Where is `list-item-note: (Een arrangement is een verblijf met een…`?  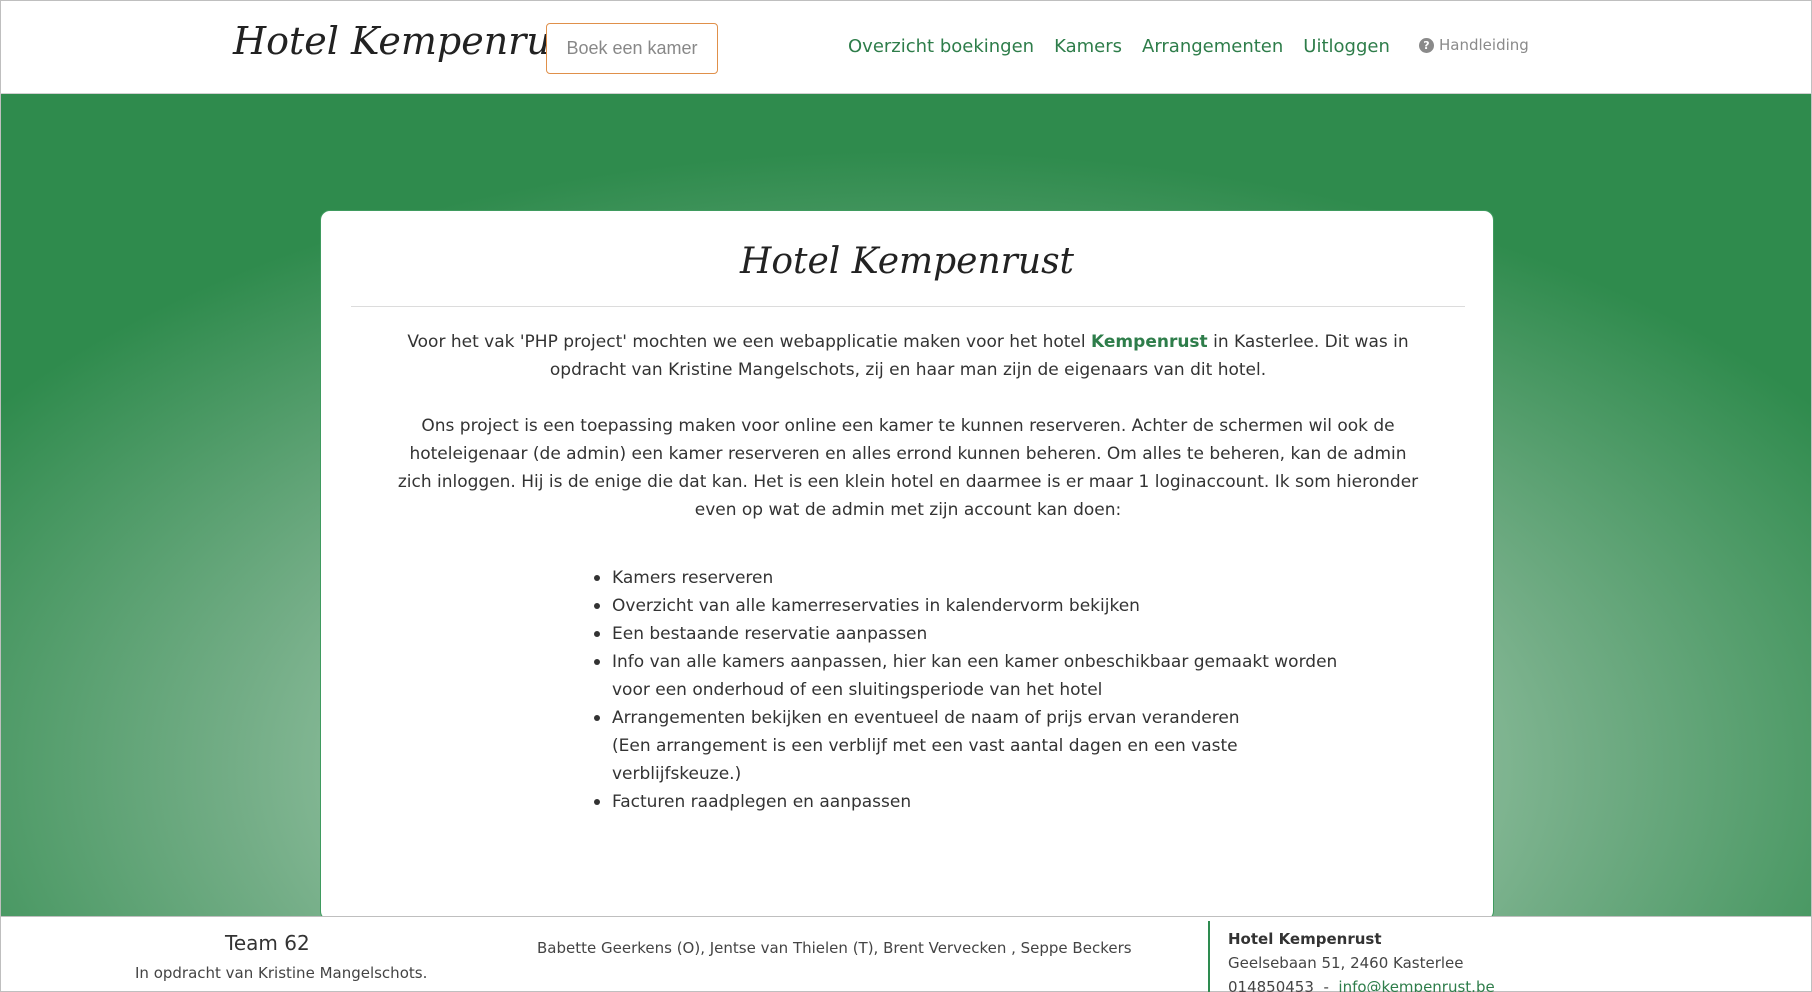 list-item-note: (Een arrangement is een verblijf met een… is located at coordinates (925, 760).